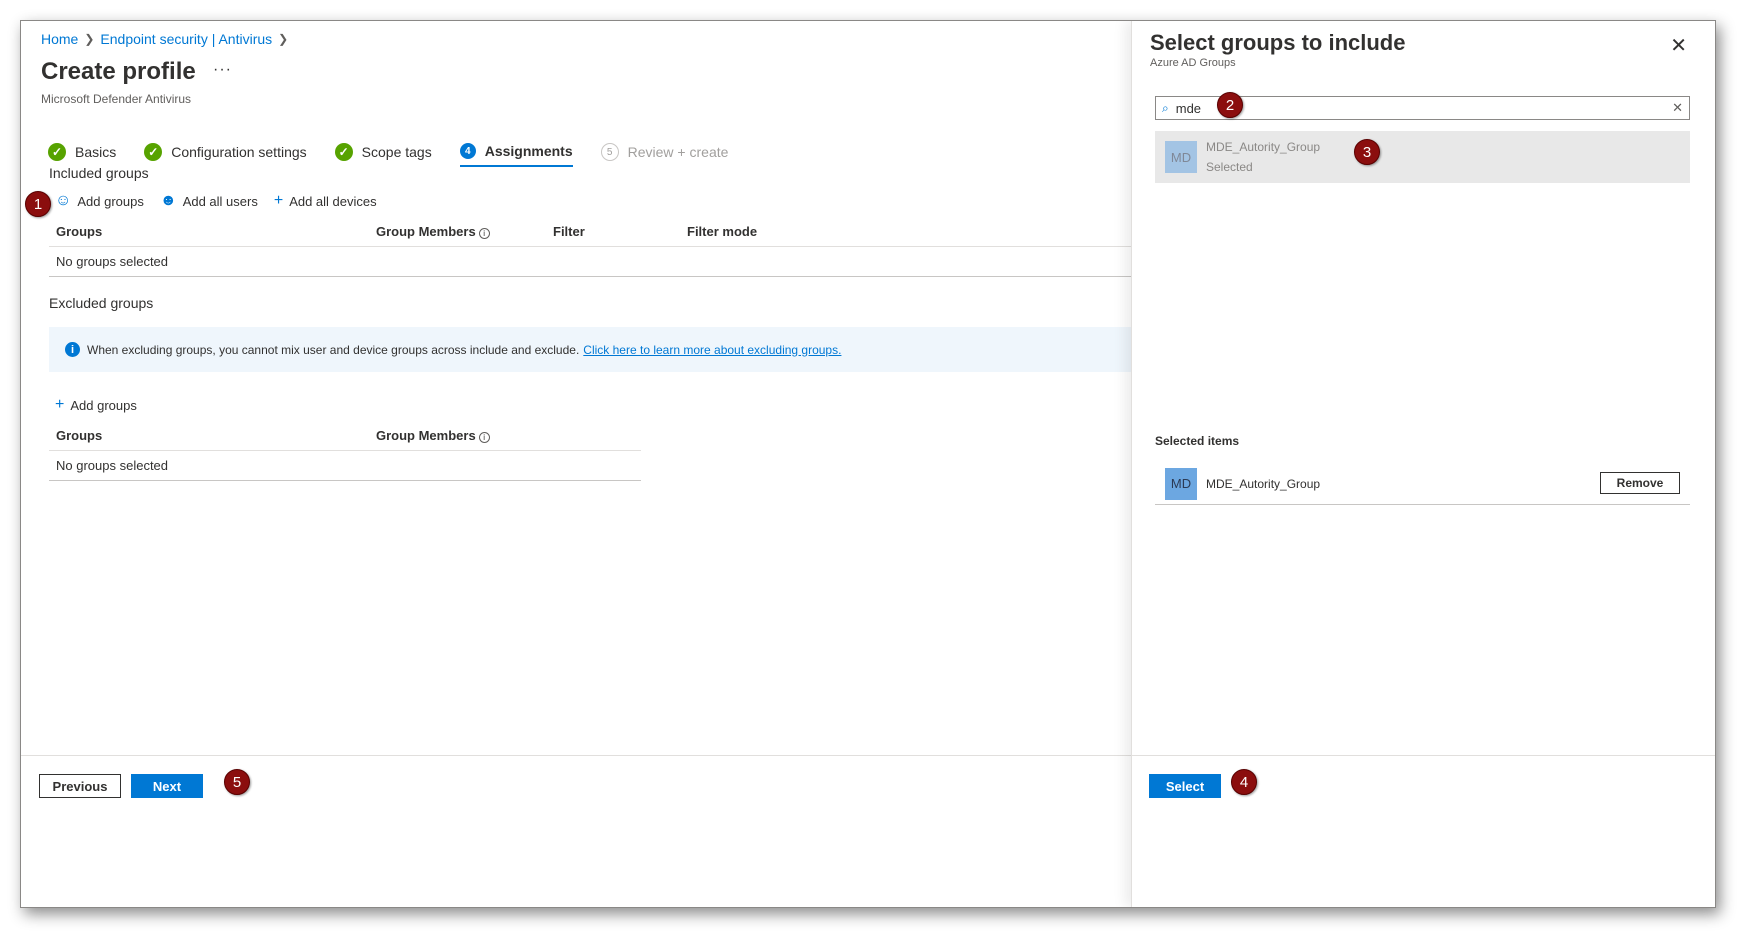 The width and height of the screenshot is (1758, 950). What do you see at coordinates (63, 200) in the screenshot?
I see `add-user-icon: ☺` at bounding box center [63, 200].